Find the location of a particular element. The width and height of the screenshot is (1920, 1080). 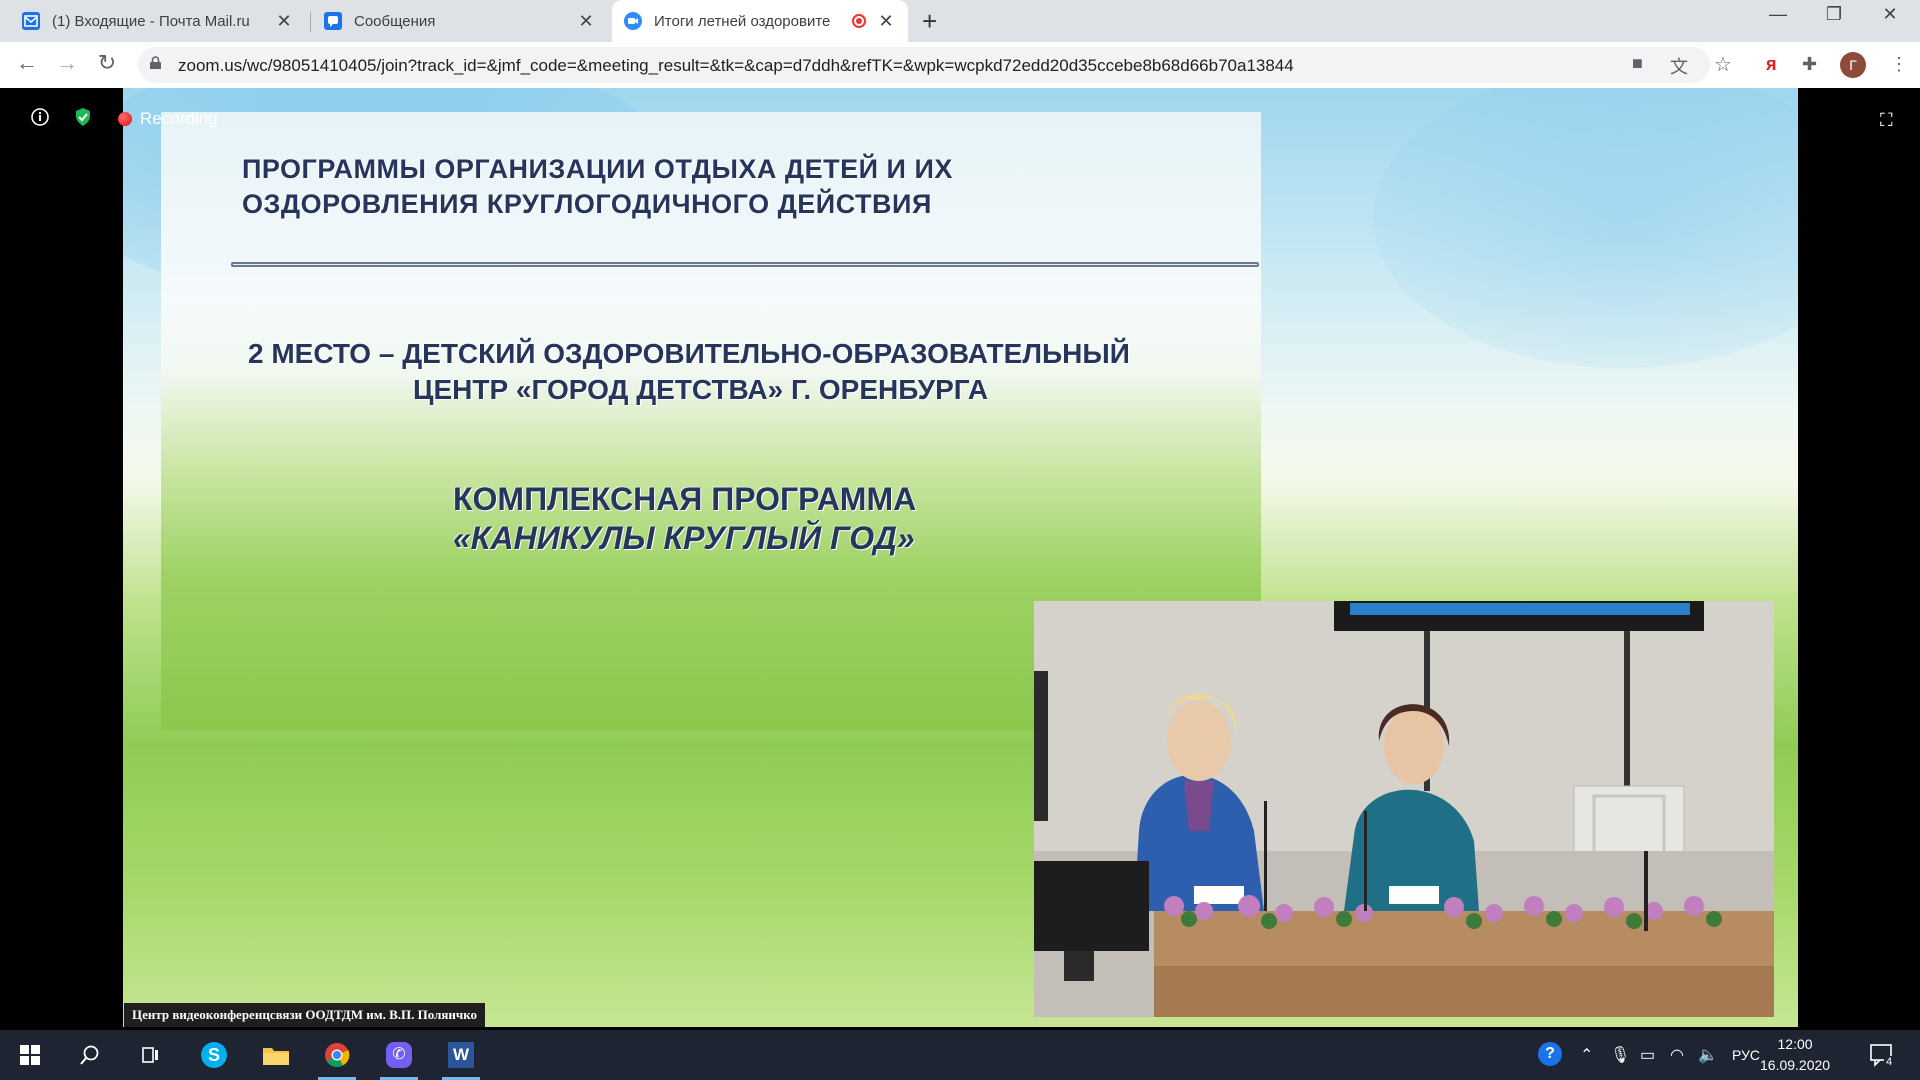

new-tab-button: + is located at coordinates (929, 21).